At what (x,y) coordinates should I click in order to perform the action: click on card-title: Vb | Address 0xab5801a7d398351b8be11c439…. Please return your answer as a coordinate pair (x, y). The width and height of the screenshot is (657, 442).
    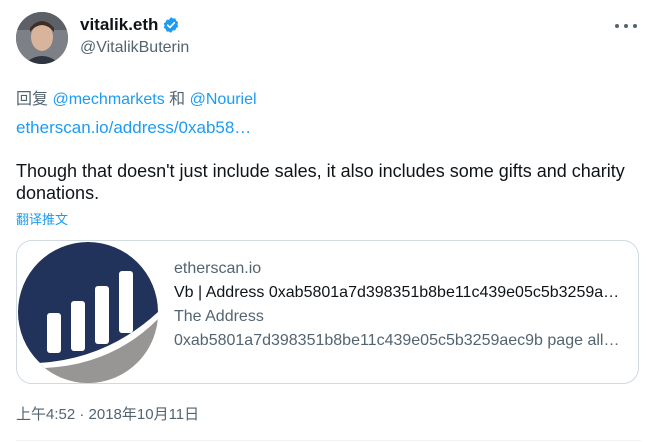
    Looking at the image, I should click on (399, 292).